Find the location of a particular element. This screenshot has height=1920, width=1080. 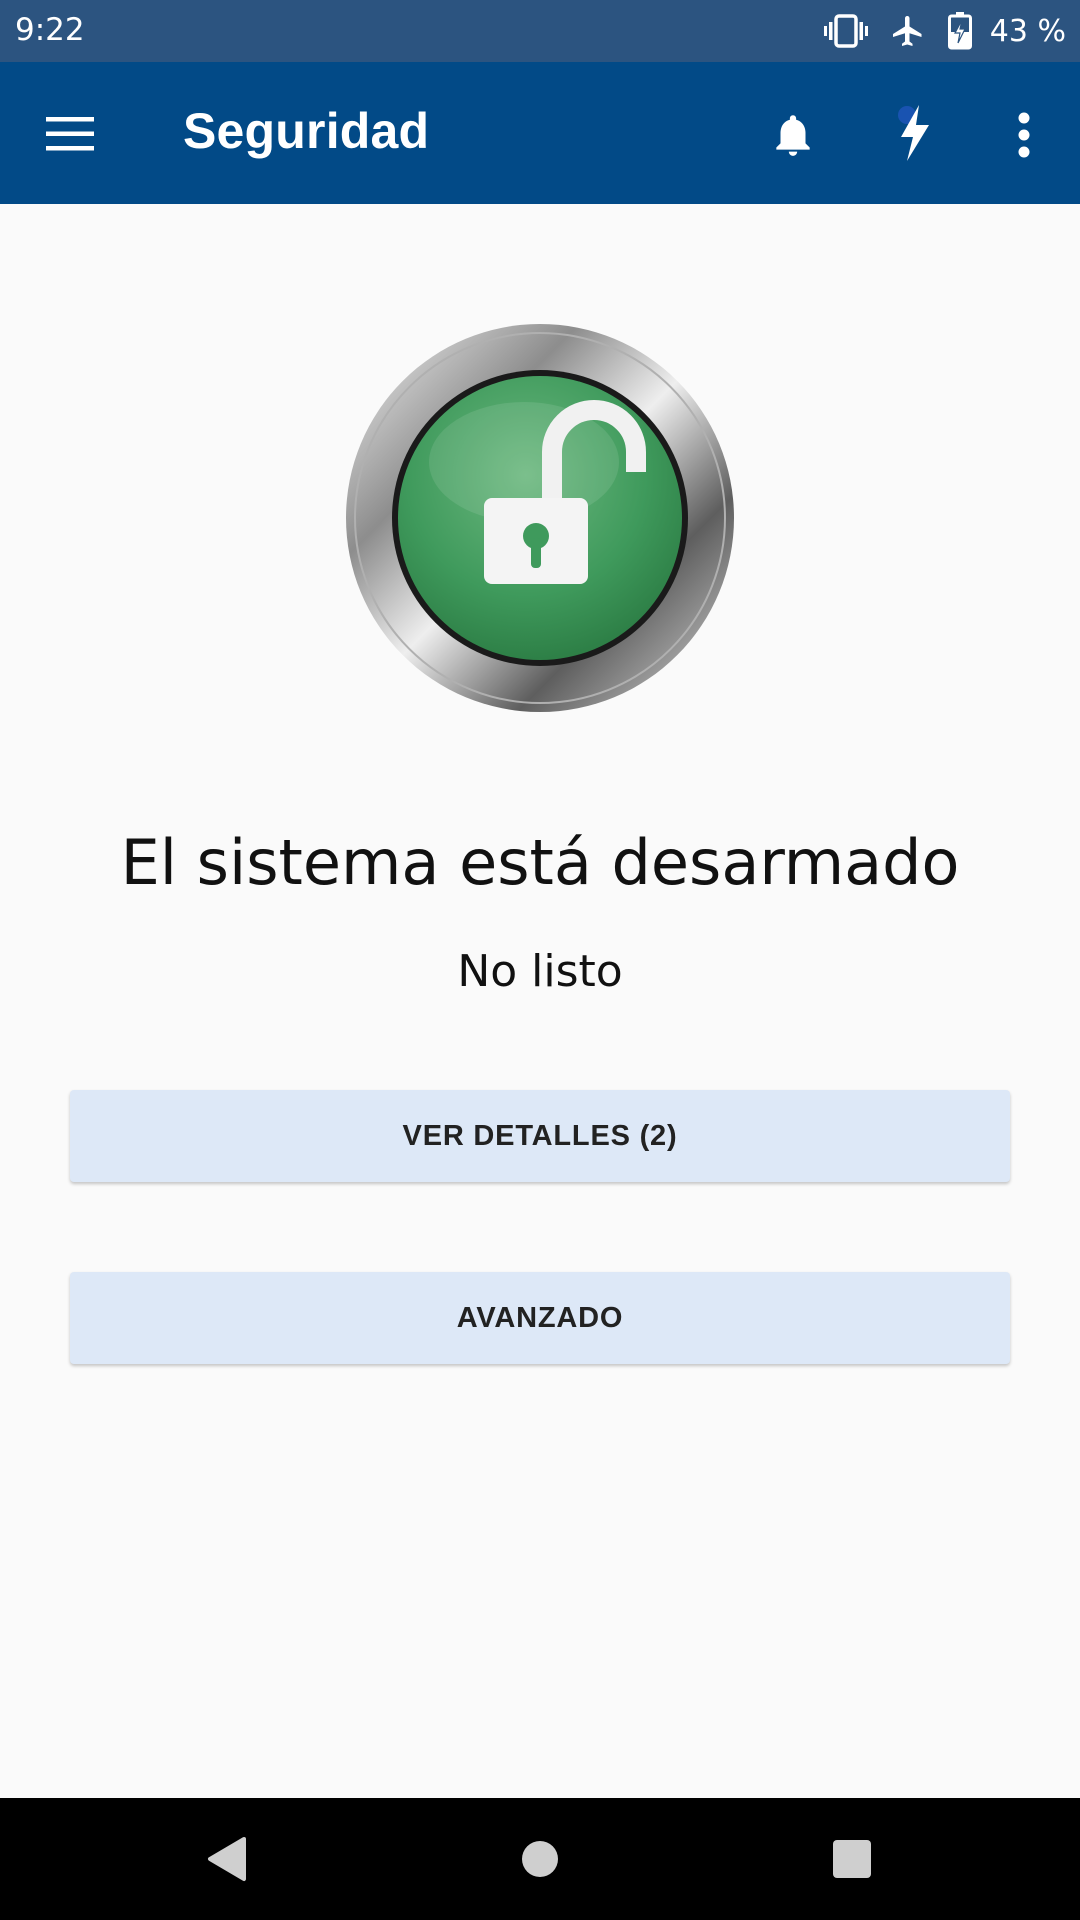

nav-home-button is located at coordinates (540, 1859).